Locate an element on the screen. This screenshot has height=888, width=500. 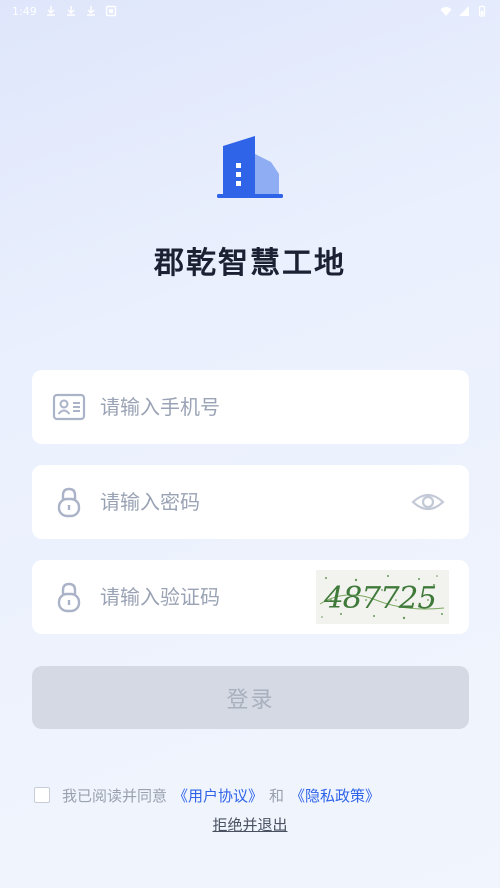
id-card-icon is located at coordinates (69, 407).